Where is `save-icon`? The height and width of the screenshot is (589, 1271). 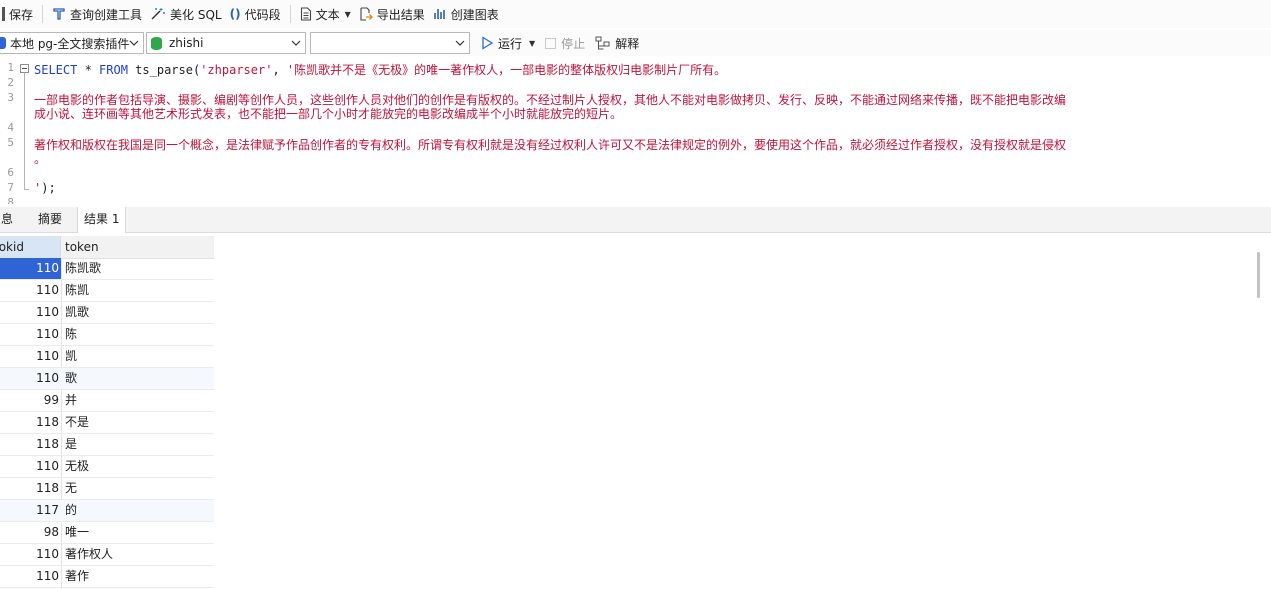 save-icon is located at coordinates (3, 14).